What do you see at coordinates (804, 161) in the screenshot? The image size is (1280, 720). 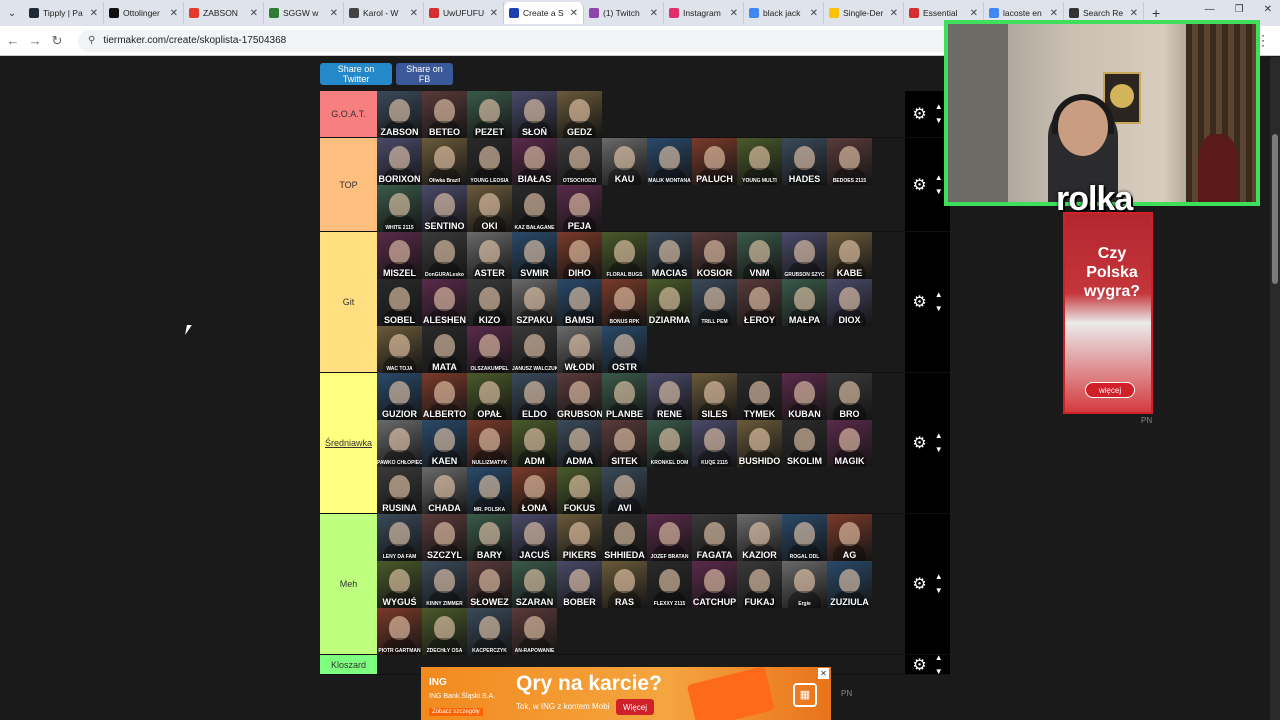 I see `tier-item-card: HADES` at bounding box center [804, 161].